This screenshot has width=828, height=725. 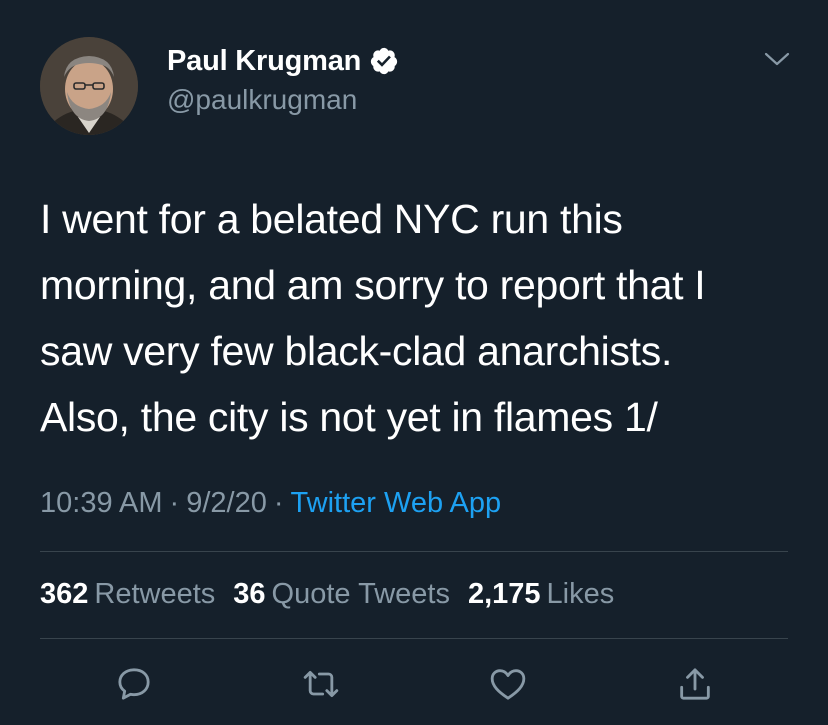 I want to click on share-icon, so click(x=695, y=684).